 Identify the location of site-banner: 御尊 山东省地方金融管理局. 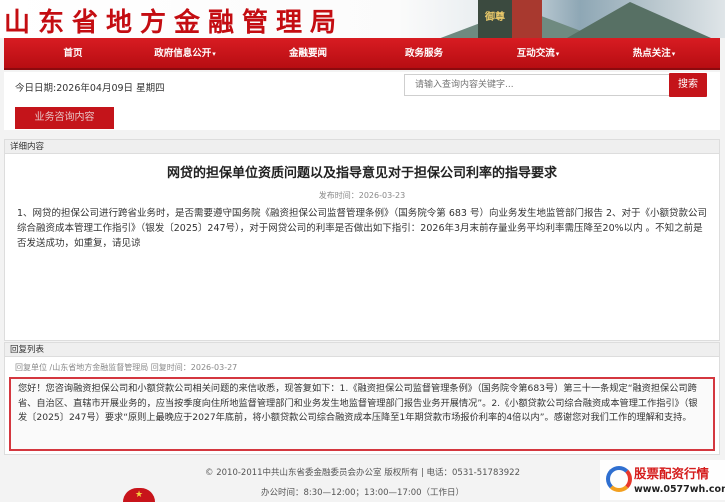
(362, 19).